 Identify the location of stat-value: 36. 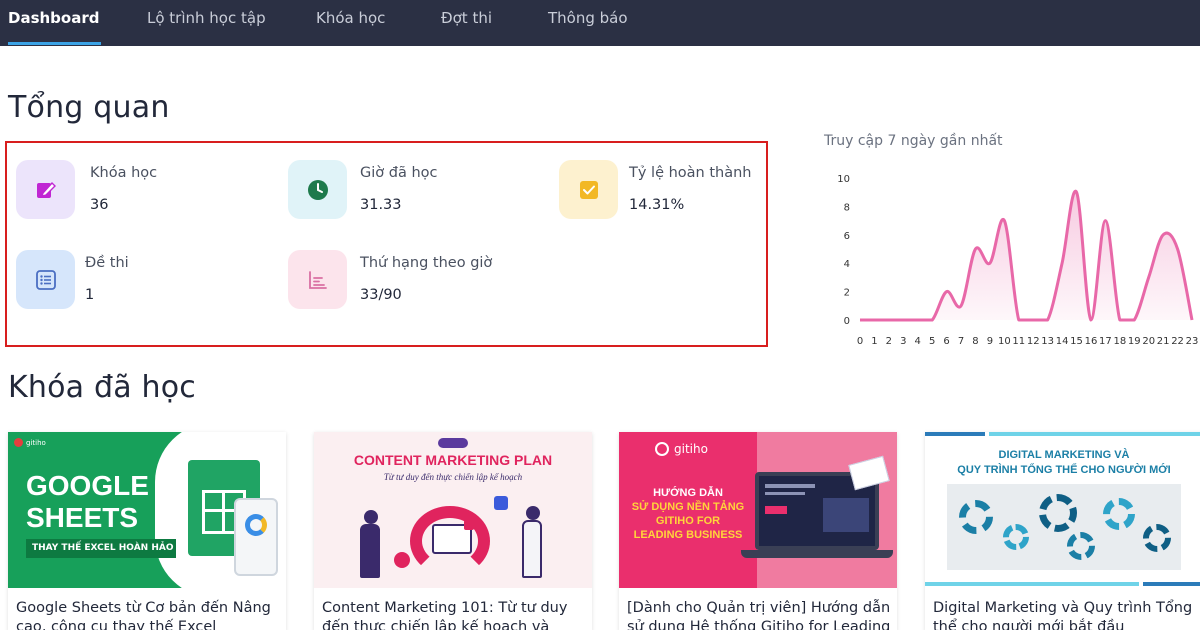
(99, 205).